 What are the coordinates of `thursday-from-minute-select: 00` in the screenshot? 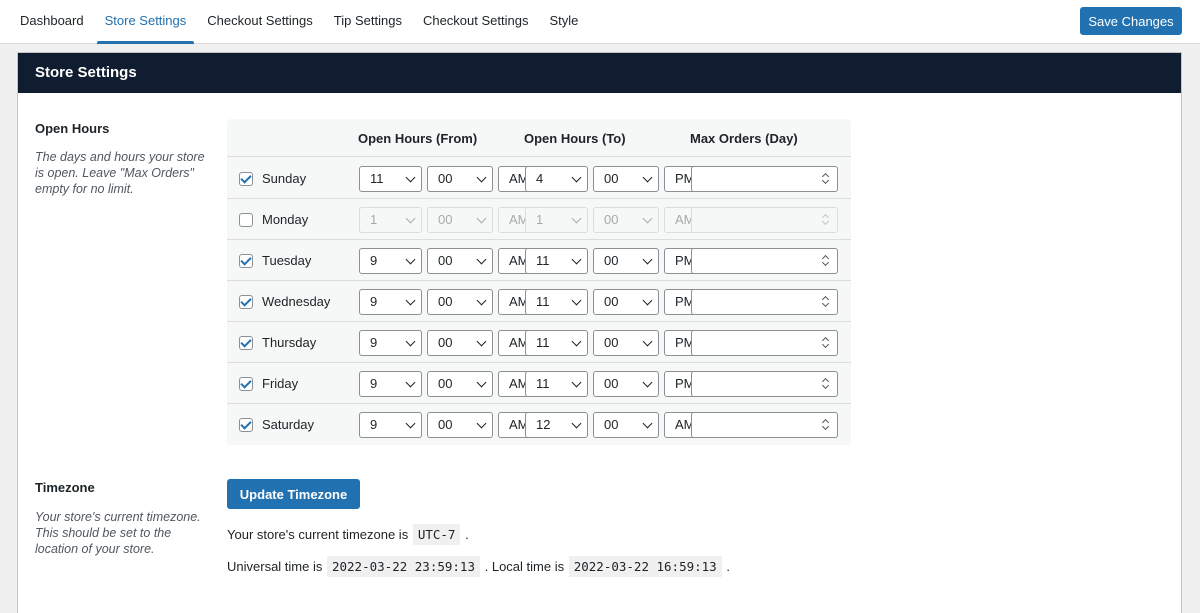 It's located at (460, 343).